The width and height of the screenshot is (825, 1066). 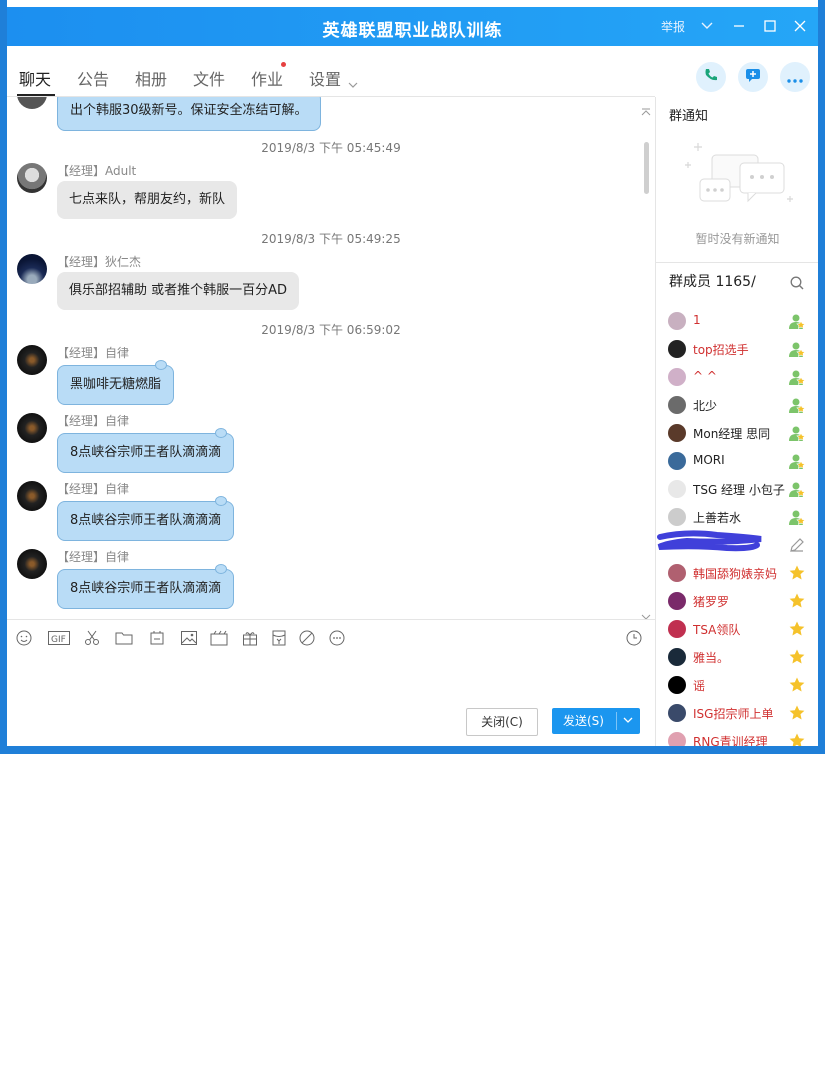 What do you see at coordinates (178, 291) in the screenshot?
I see `message-bubble: 俱乐部招辅助 或者推个韩服一百分AD` at bounding box center [178, 291].